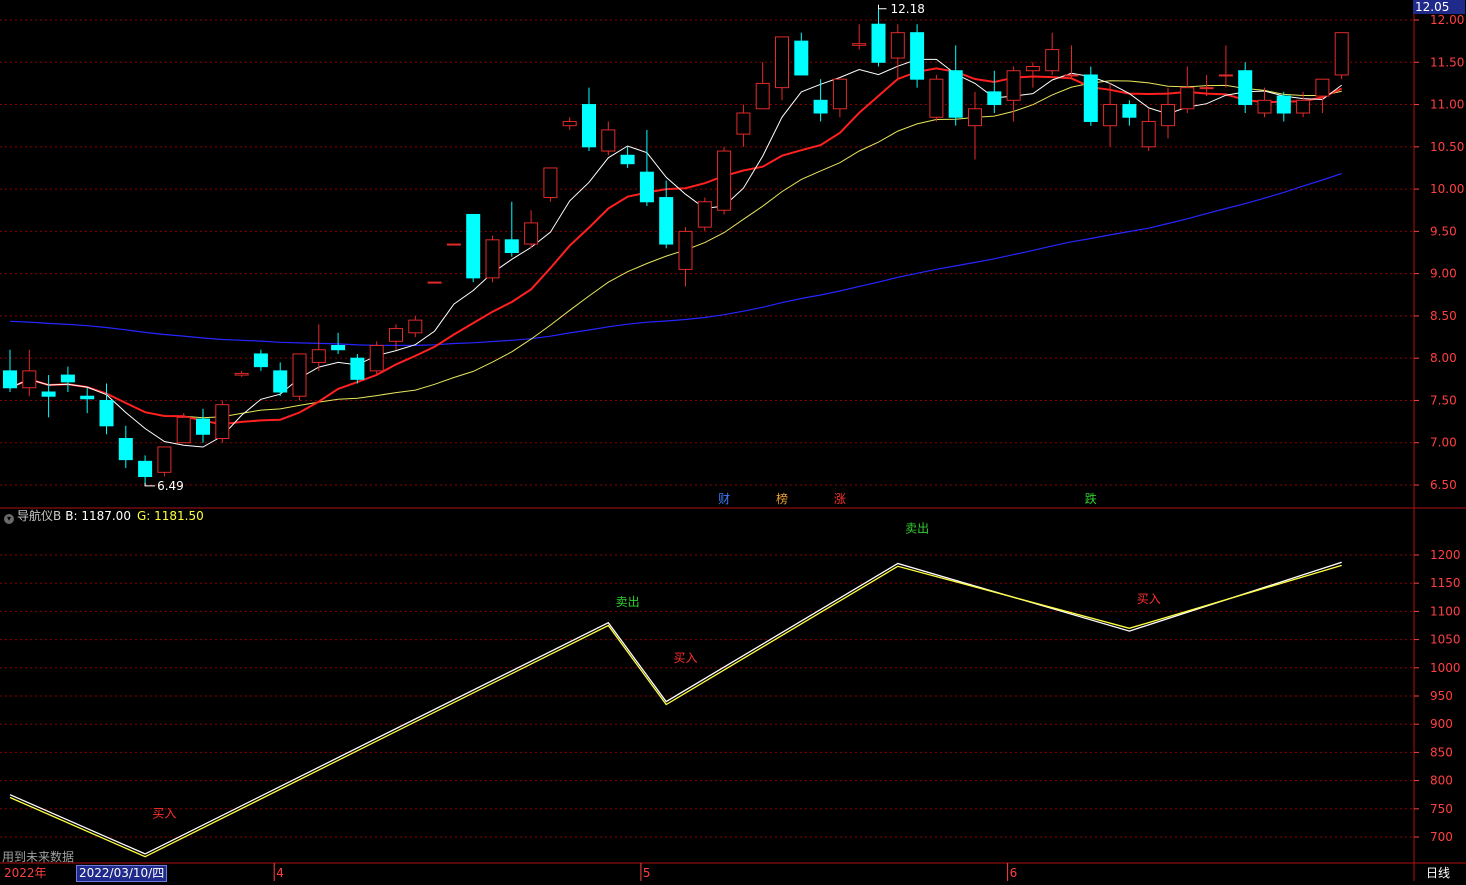 The image size is (1466, 885). What do you see at coordinates (39, 516) in the screenshot?
I see `indicator-name: 导航仪B` at bounding box center [39, 516].